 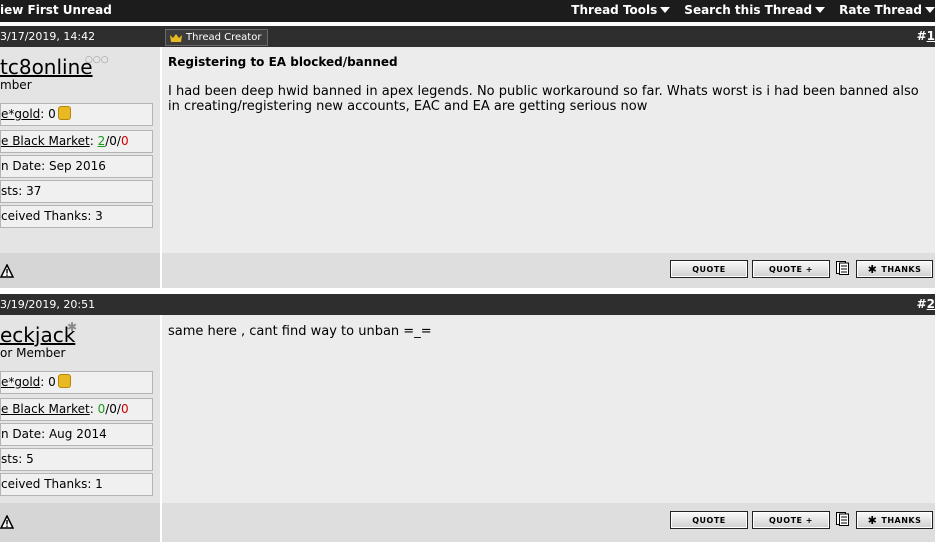 I want to click on post-number-link: 1, so click(x=931, y=36).